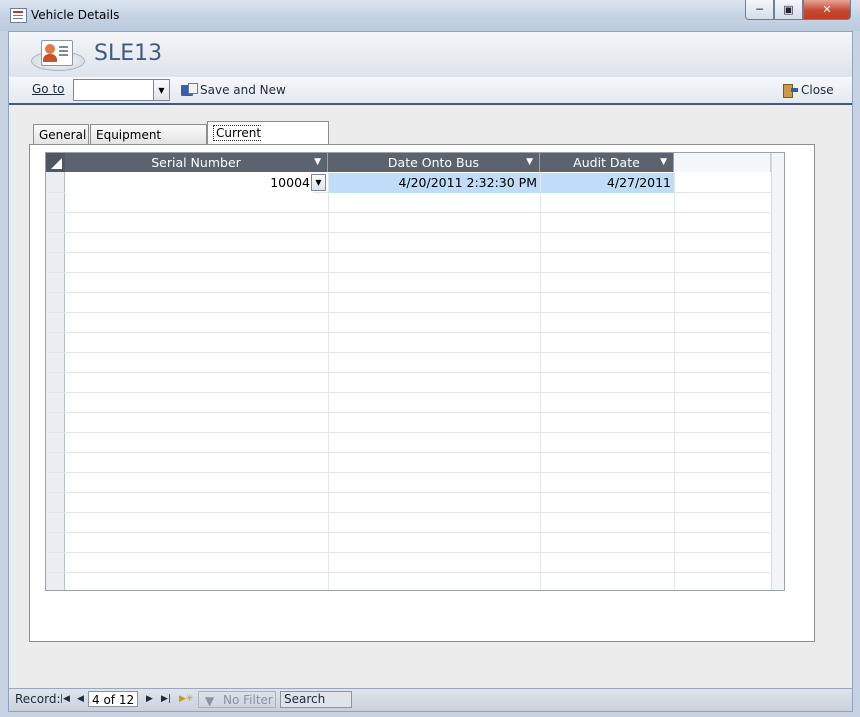 The height and width of the screenshot is (717, 860). What do you see at coordinates (148, 143) in the screenshot?
I see `tab-equipment-history: Equipment History` at bounding box center [148, 143].